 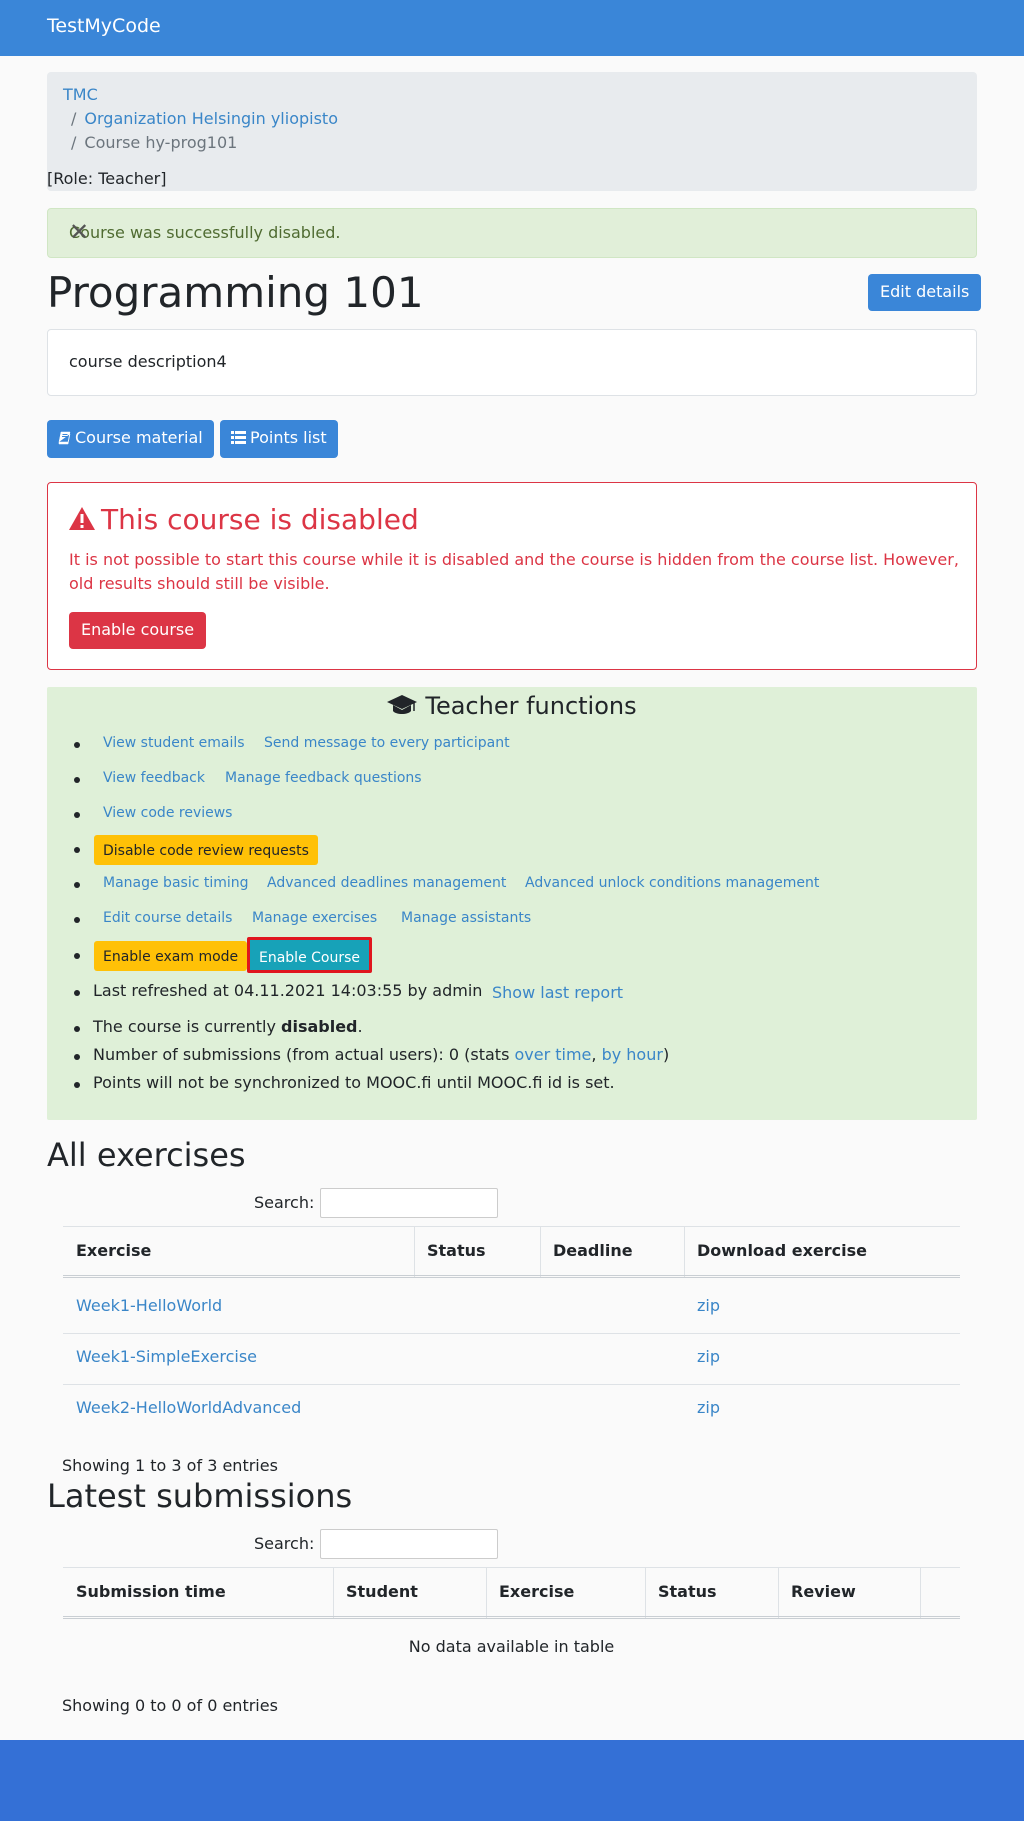 I want to click on column-deadline: Deadline, so click(x=593, y=1250).